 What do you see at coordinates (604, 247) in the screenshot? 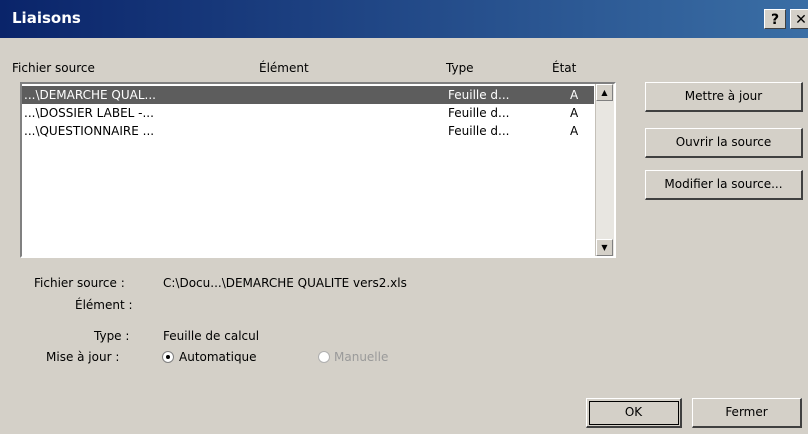
I see `scroll-down-arrow-icon: ▼` at bounding box center [604, 247].